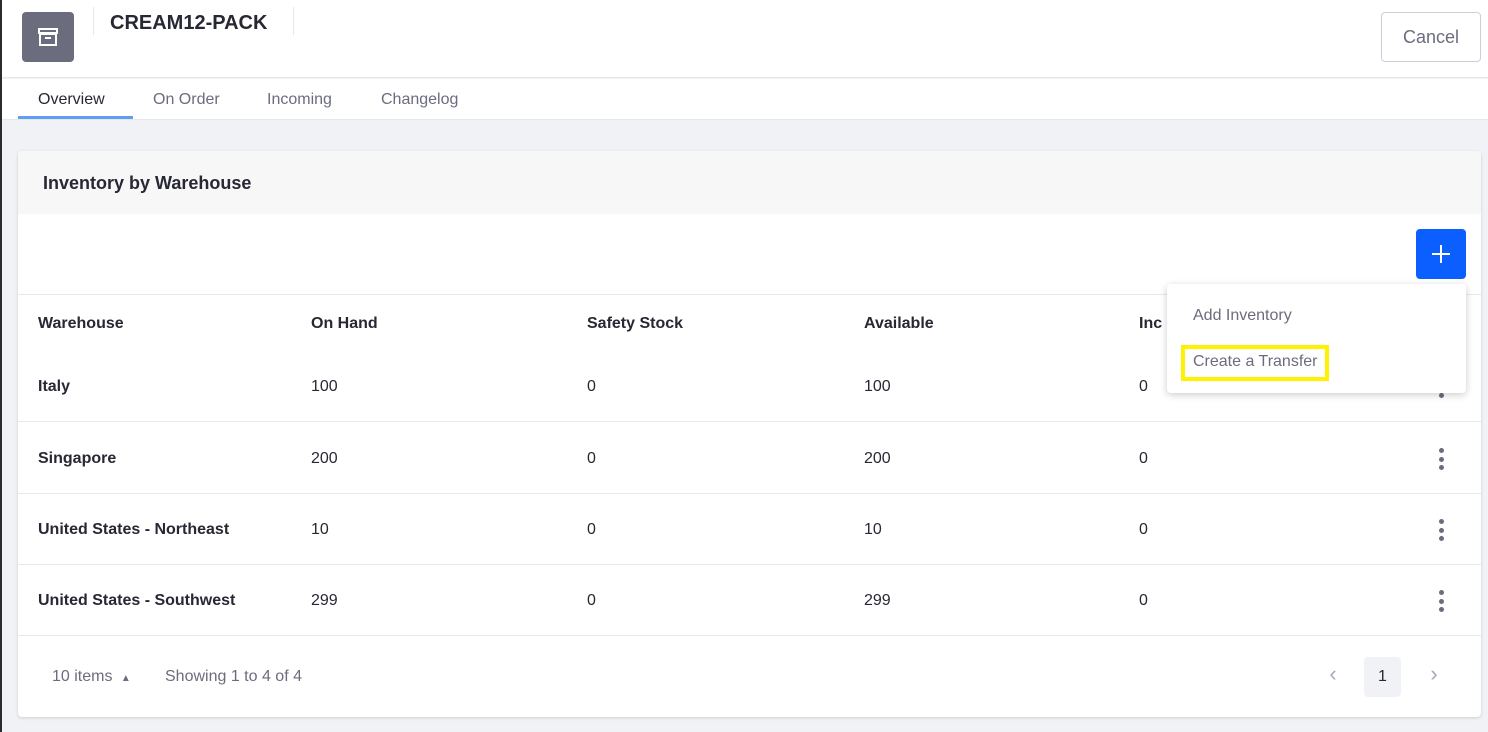  I want to click on page-header: CREAM12-PACK Cancel, so click(745, 39).